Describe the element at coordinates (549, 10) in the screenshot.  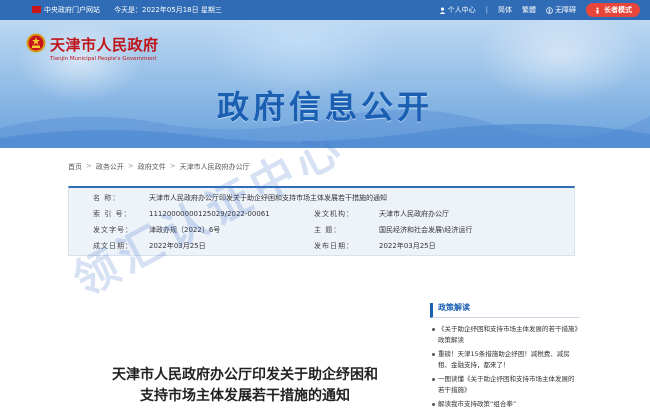
I see `accessibility-icon` at that location.